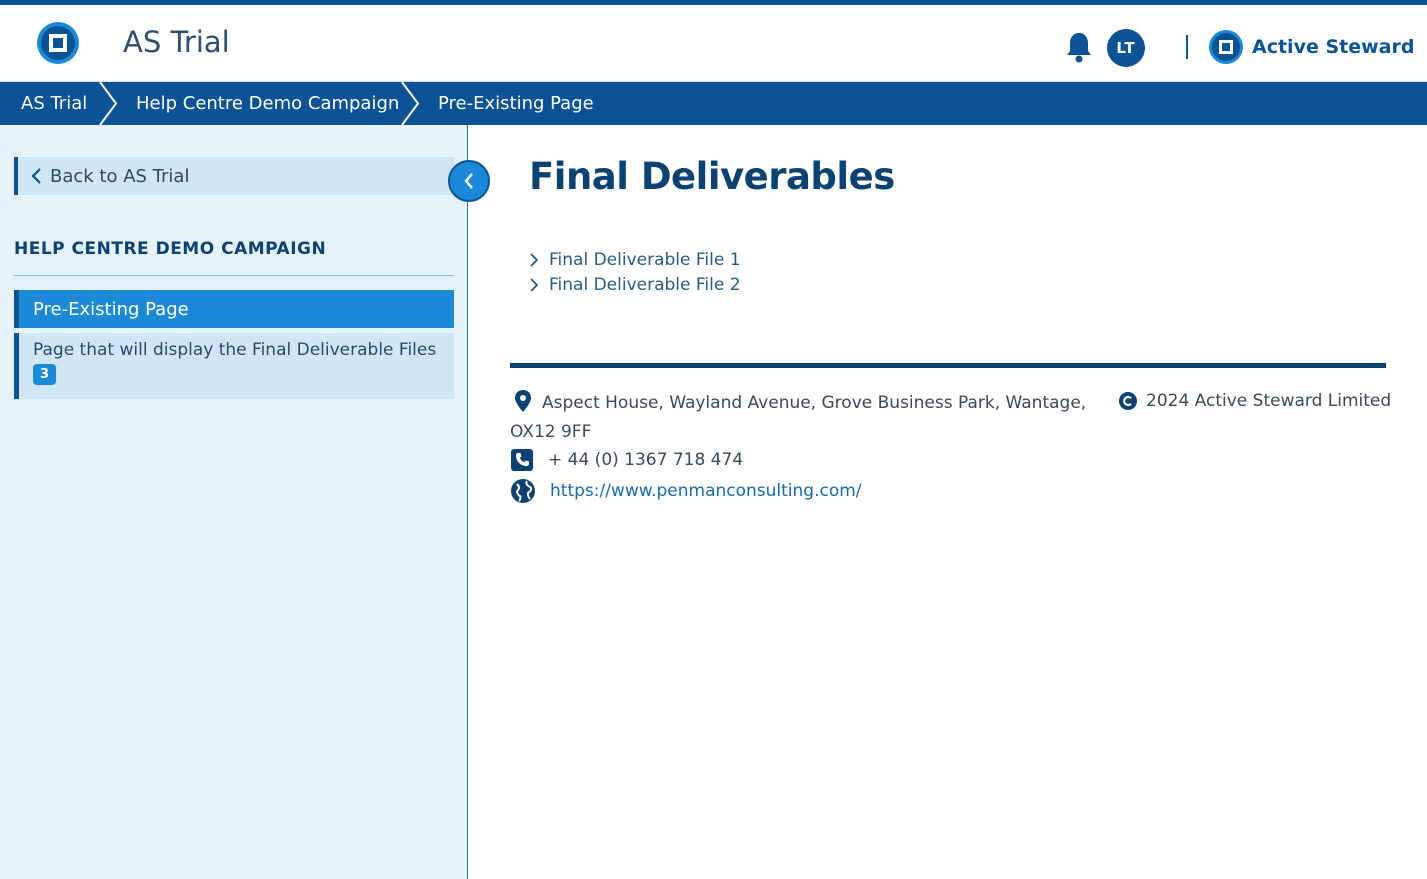 This screenshot has width=1427, height=879. Describe the element at coordinates (712, 176) in the screenshot. I see `page-title: Final Deliverables` at that location.